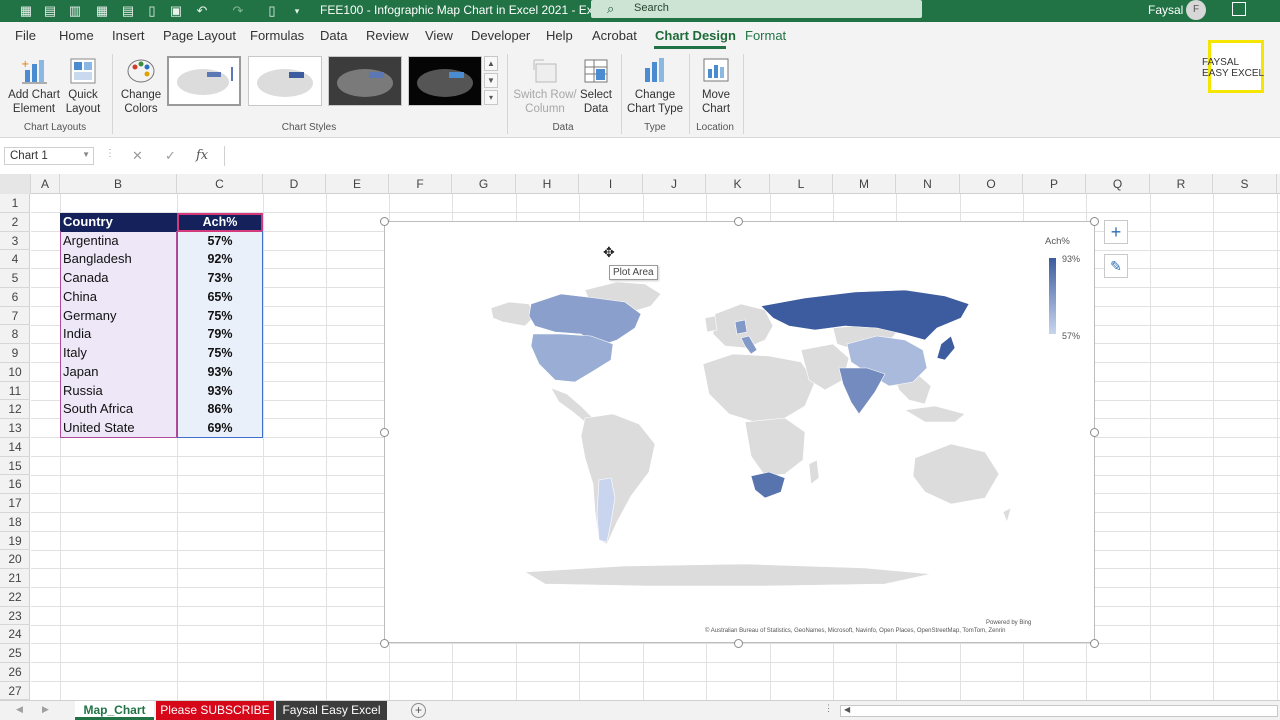  What do you see at coordinates (294, 184) in the screenshot?
I see `column-header-d: D` at bounding box center [294, 184].